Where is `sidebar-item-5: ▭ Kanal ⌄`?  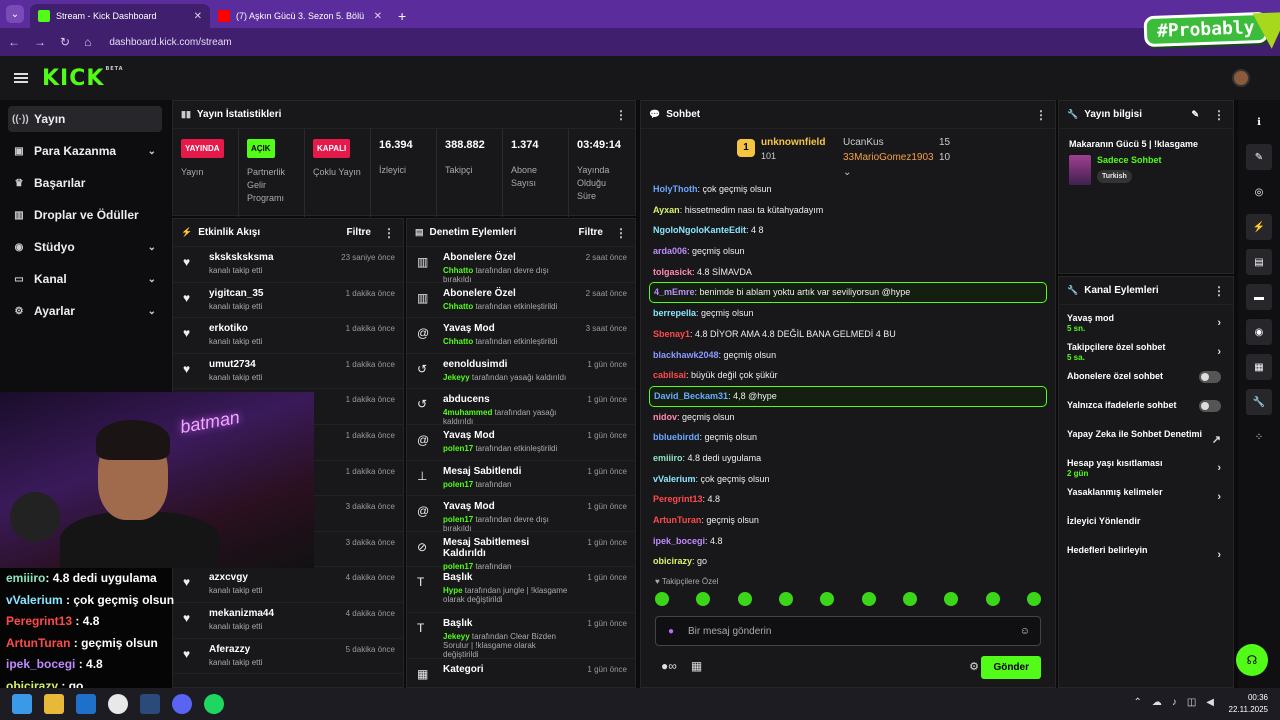
sidebar-item-5: ▭ Kanal ⌄ is located at coordinates (85, 279).